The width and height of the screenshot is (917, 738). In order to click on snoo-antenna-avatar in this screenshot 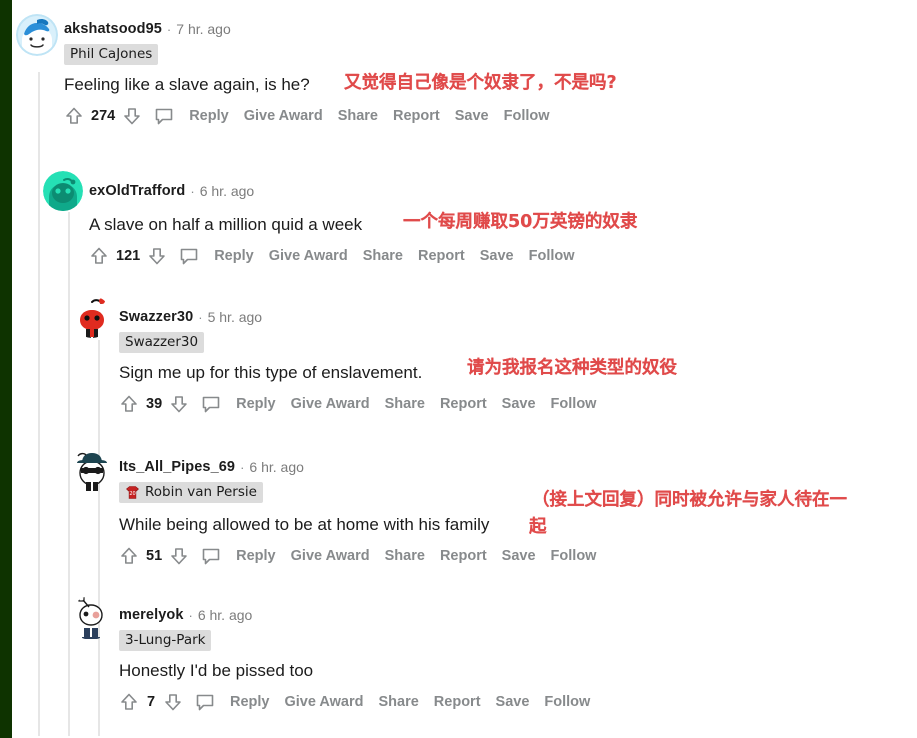, I will do `click(90, 617)`.